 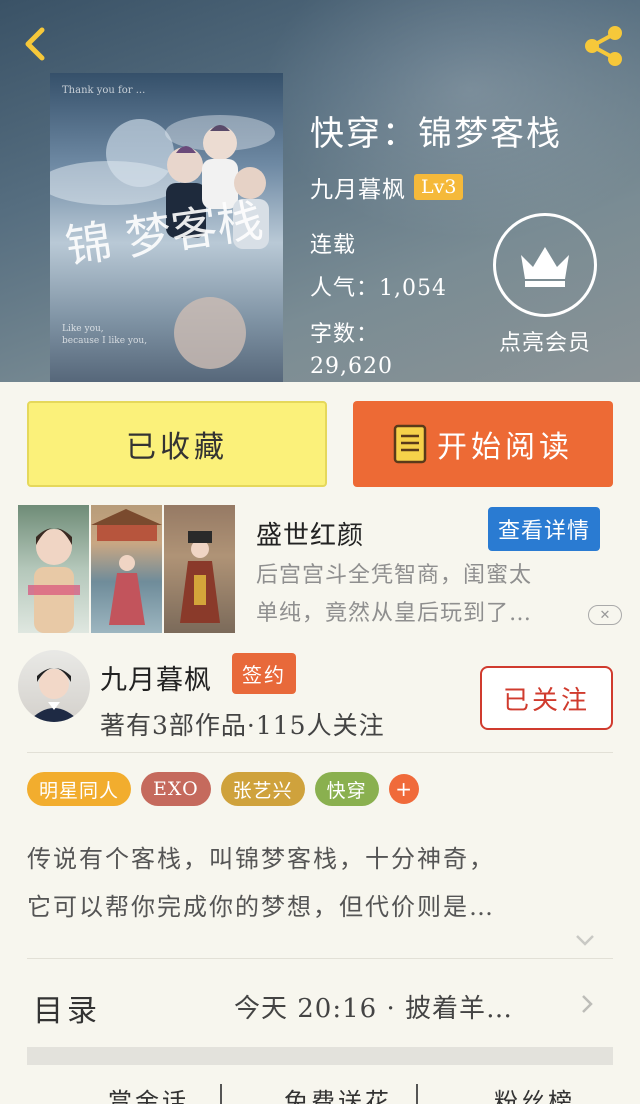 I want to click on bottom-tab-bar: 赏金话 免费送花 粉丝榜, so click(x=320, y=1091).